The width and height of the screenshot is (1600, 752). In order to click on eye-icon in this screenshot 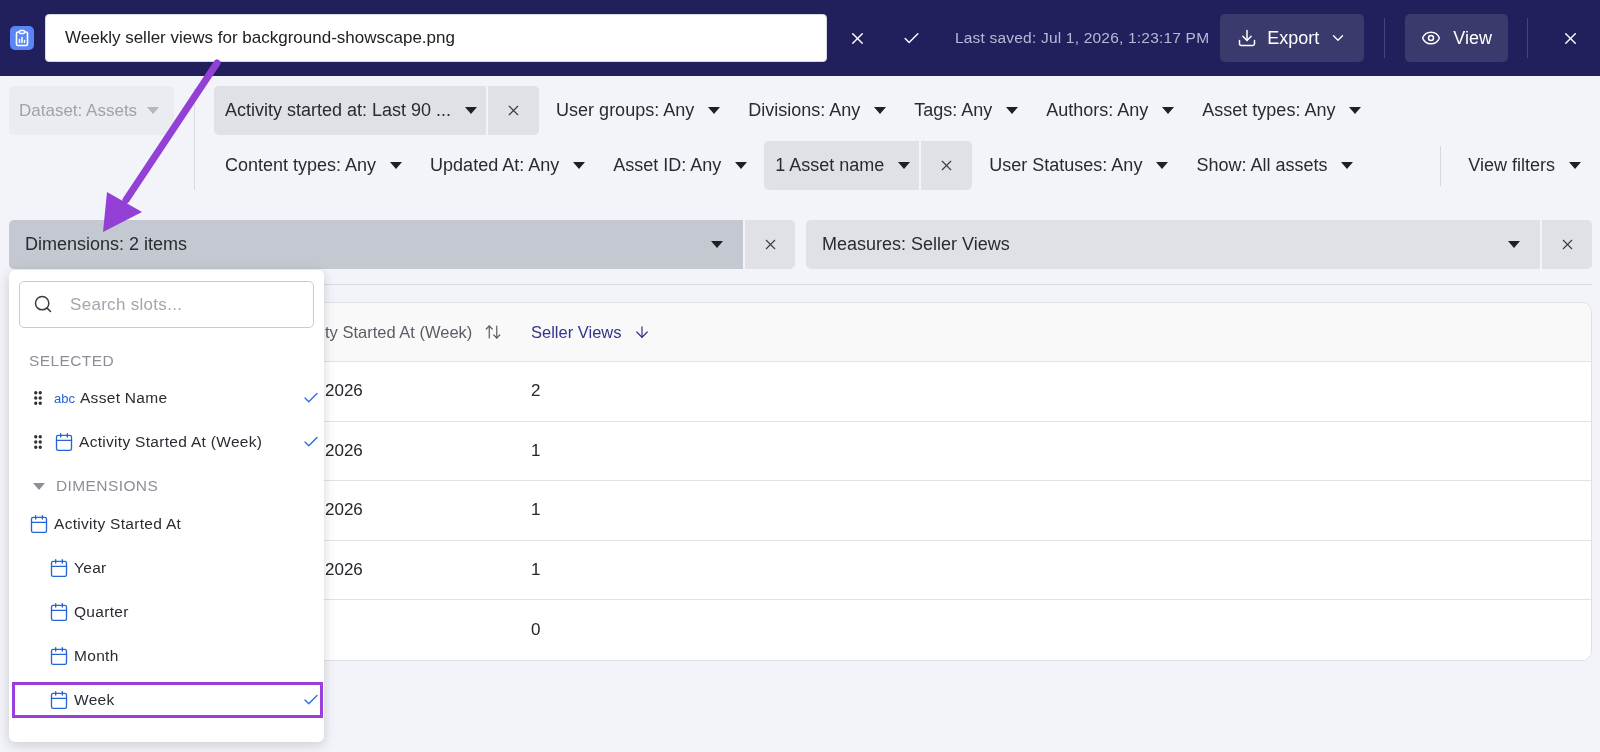, I will do `click(1431, 38)`.